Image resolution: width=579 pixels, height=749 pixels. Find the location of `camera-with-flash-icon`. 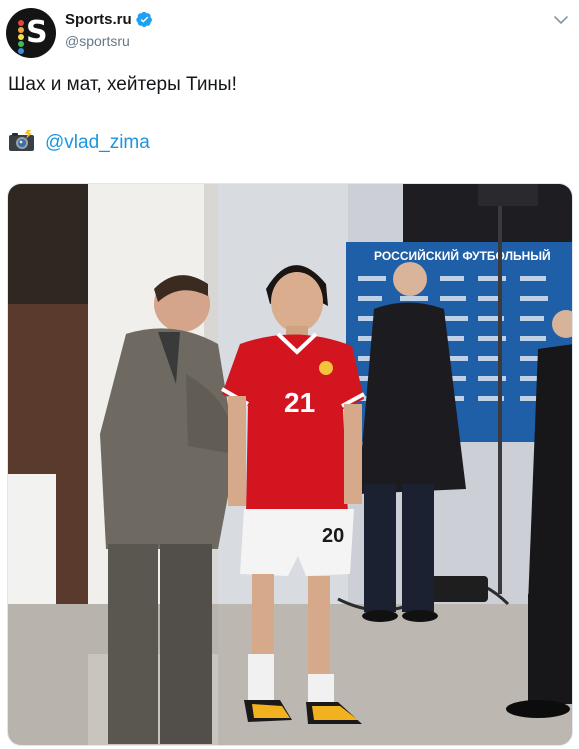

camera-with-flash-icon is located at coordinates (21, 140).